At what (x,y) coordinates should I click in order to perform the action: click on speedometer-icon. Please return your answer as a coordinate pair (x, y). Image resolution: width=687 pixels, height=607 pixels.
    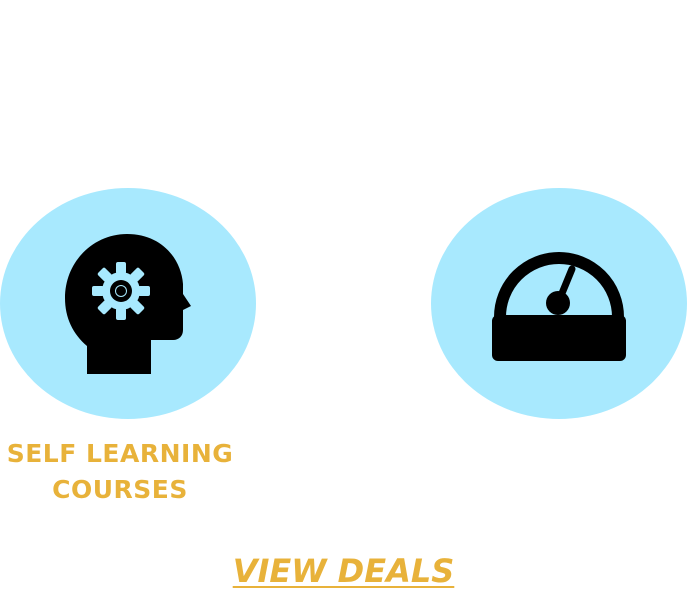
    Looking at the image, I should click on (559, 306).